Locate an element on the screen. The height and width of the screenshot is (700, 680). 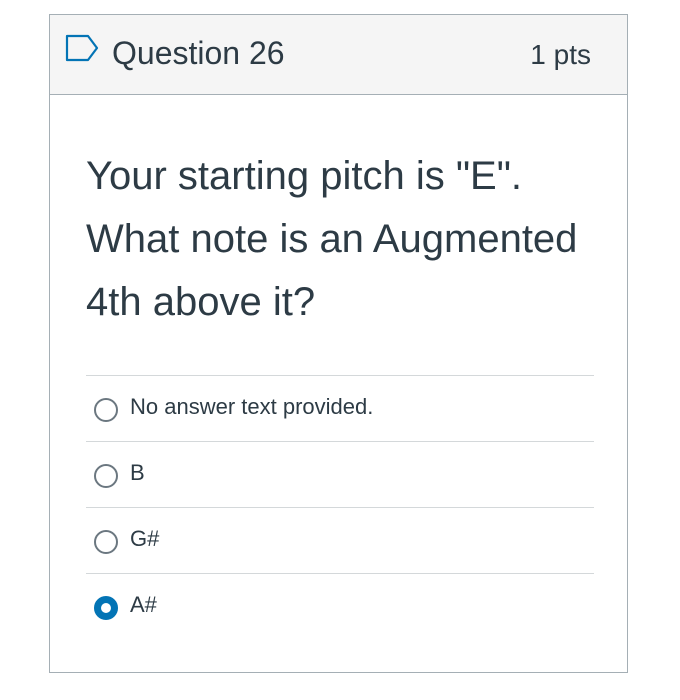
answer-option: No answer text provided. is located at coordinates (340, 408).